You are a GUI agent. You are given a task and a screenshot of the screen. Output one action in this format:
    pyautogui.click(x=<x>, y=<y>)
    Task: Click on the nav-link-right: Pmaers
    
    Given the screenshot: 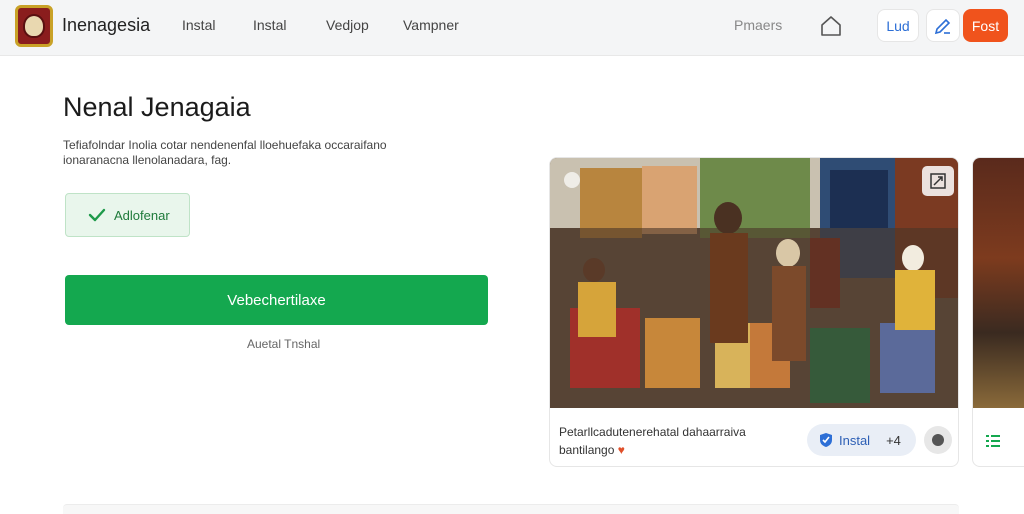 What is the action you would take?
    pyautogui.click(x=758, y=25)
    